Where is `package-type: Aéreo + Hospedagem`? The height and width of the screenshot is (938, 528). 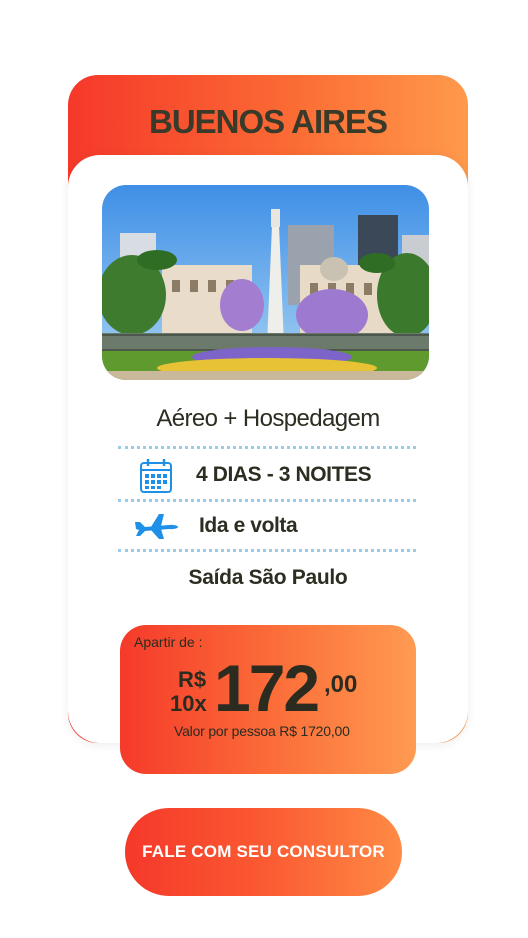
package-type: Aéreo + Hospedagem is located at coordinates (268, 418).